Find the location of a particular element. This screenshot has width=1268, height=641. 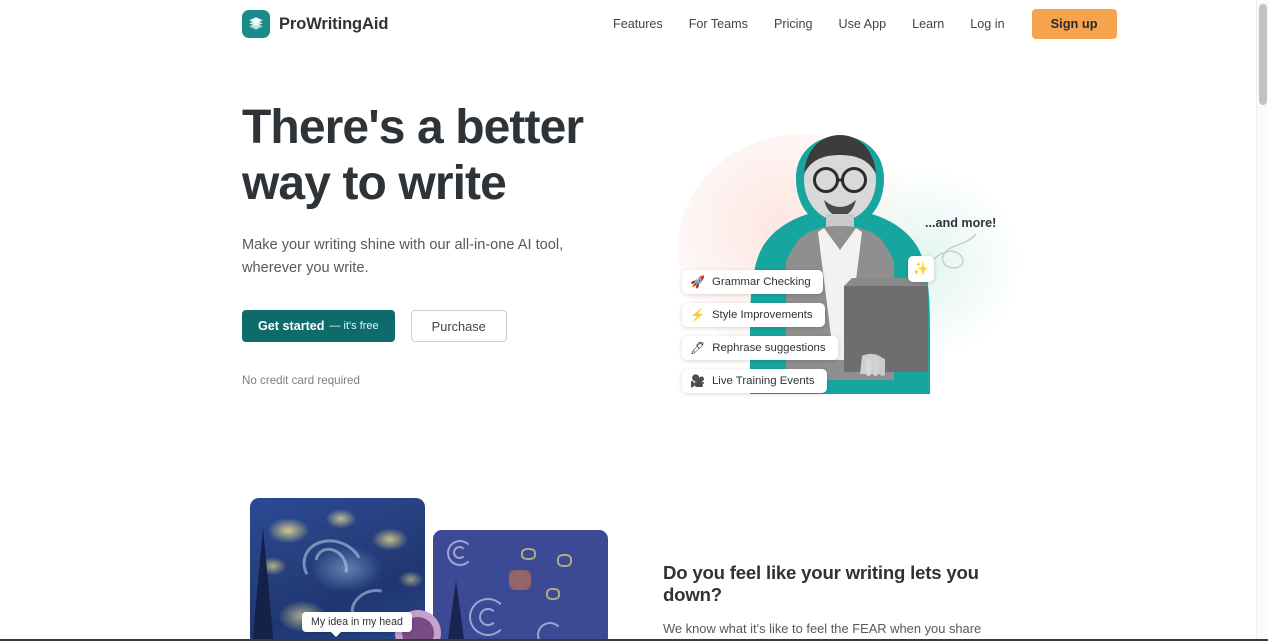

starry-night-illustration: My idea in my head is located at coordinates (429, 569).